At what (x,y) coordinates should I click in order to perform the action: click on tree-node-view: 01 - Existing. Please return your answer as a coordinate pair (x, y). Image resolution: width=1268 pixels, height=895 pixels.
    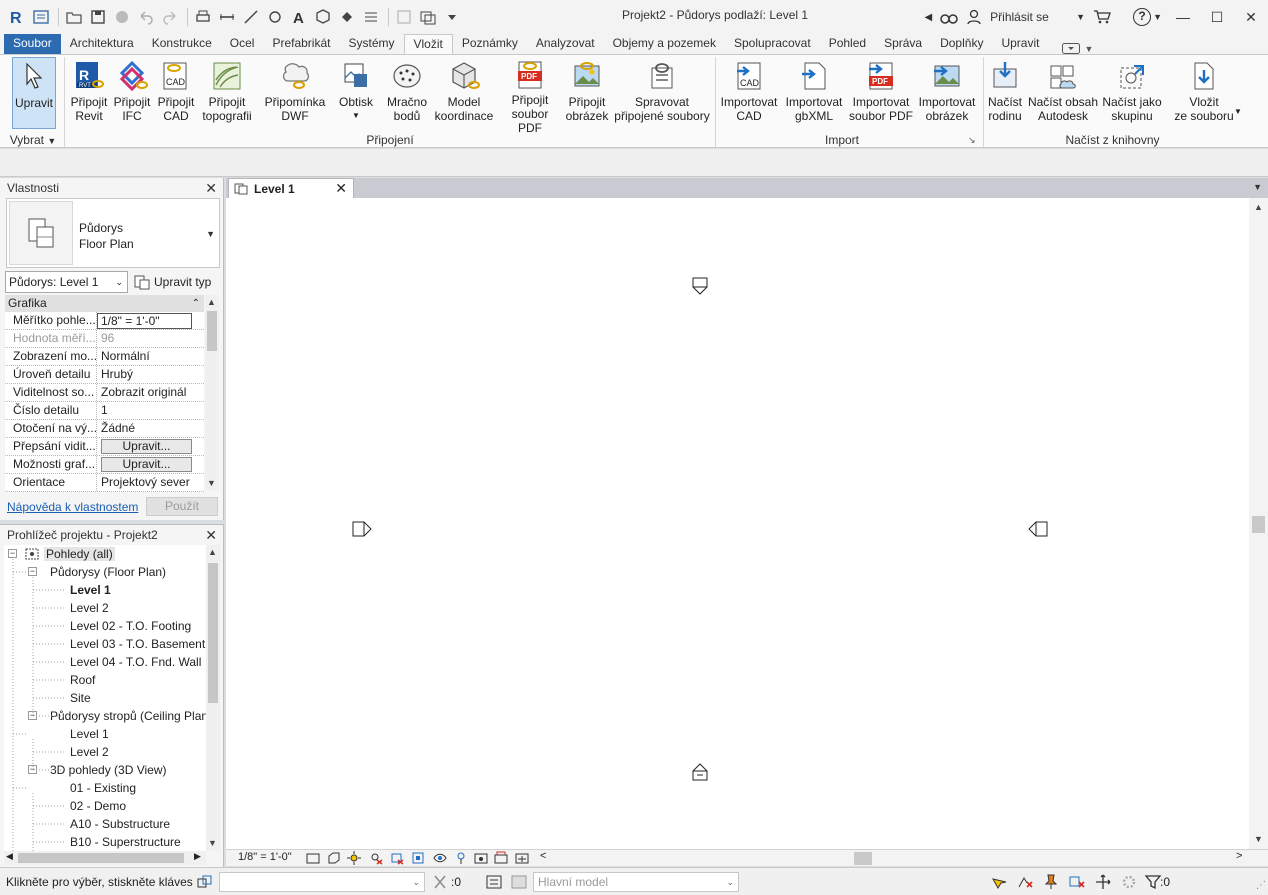
    Looking at the image, I should click on (105, 788).